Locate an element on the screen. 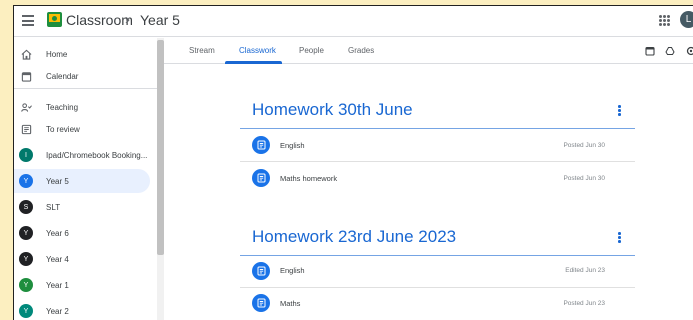  tab-classwork: Classwork is located at coordinates (257, 50).